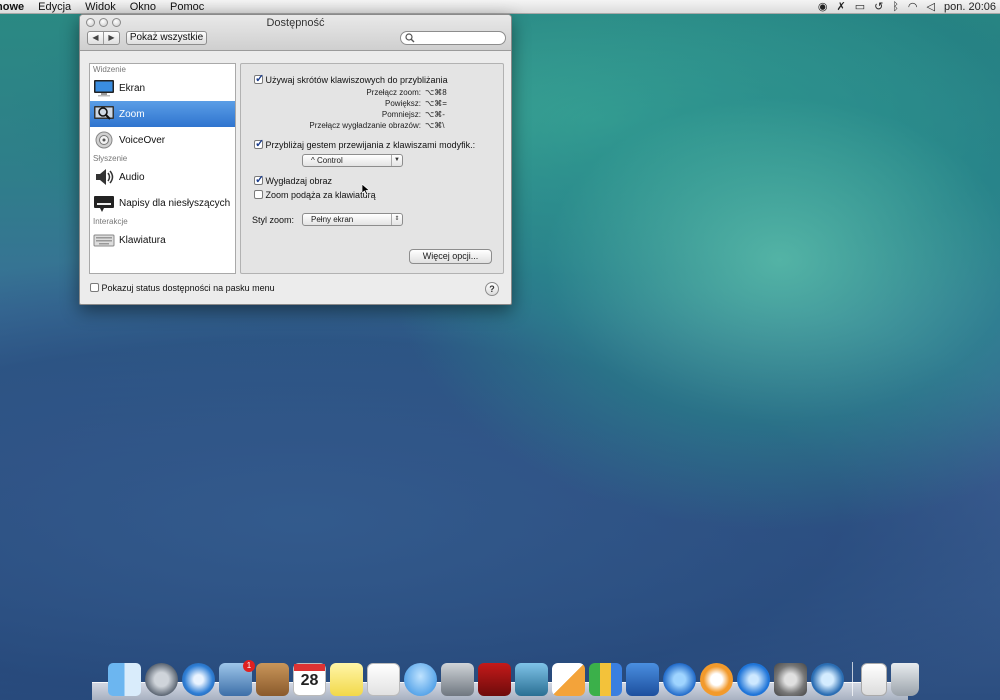  What do you see at coordinates (642, 679) in the screenshot?
I see `keynote-icon` at bounding box center [642, 679].